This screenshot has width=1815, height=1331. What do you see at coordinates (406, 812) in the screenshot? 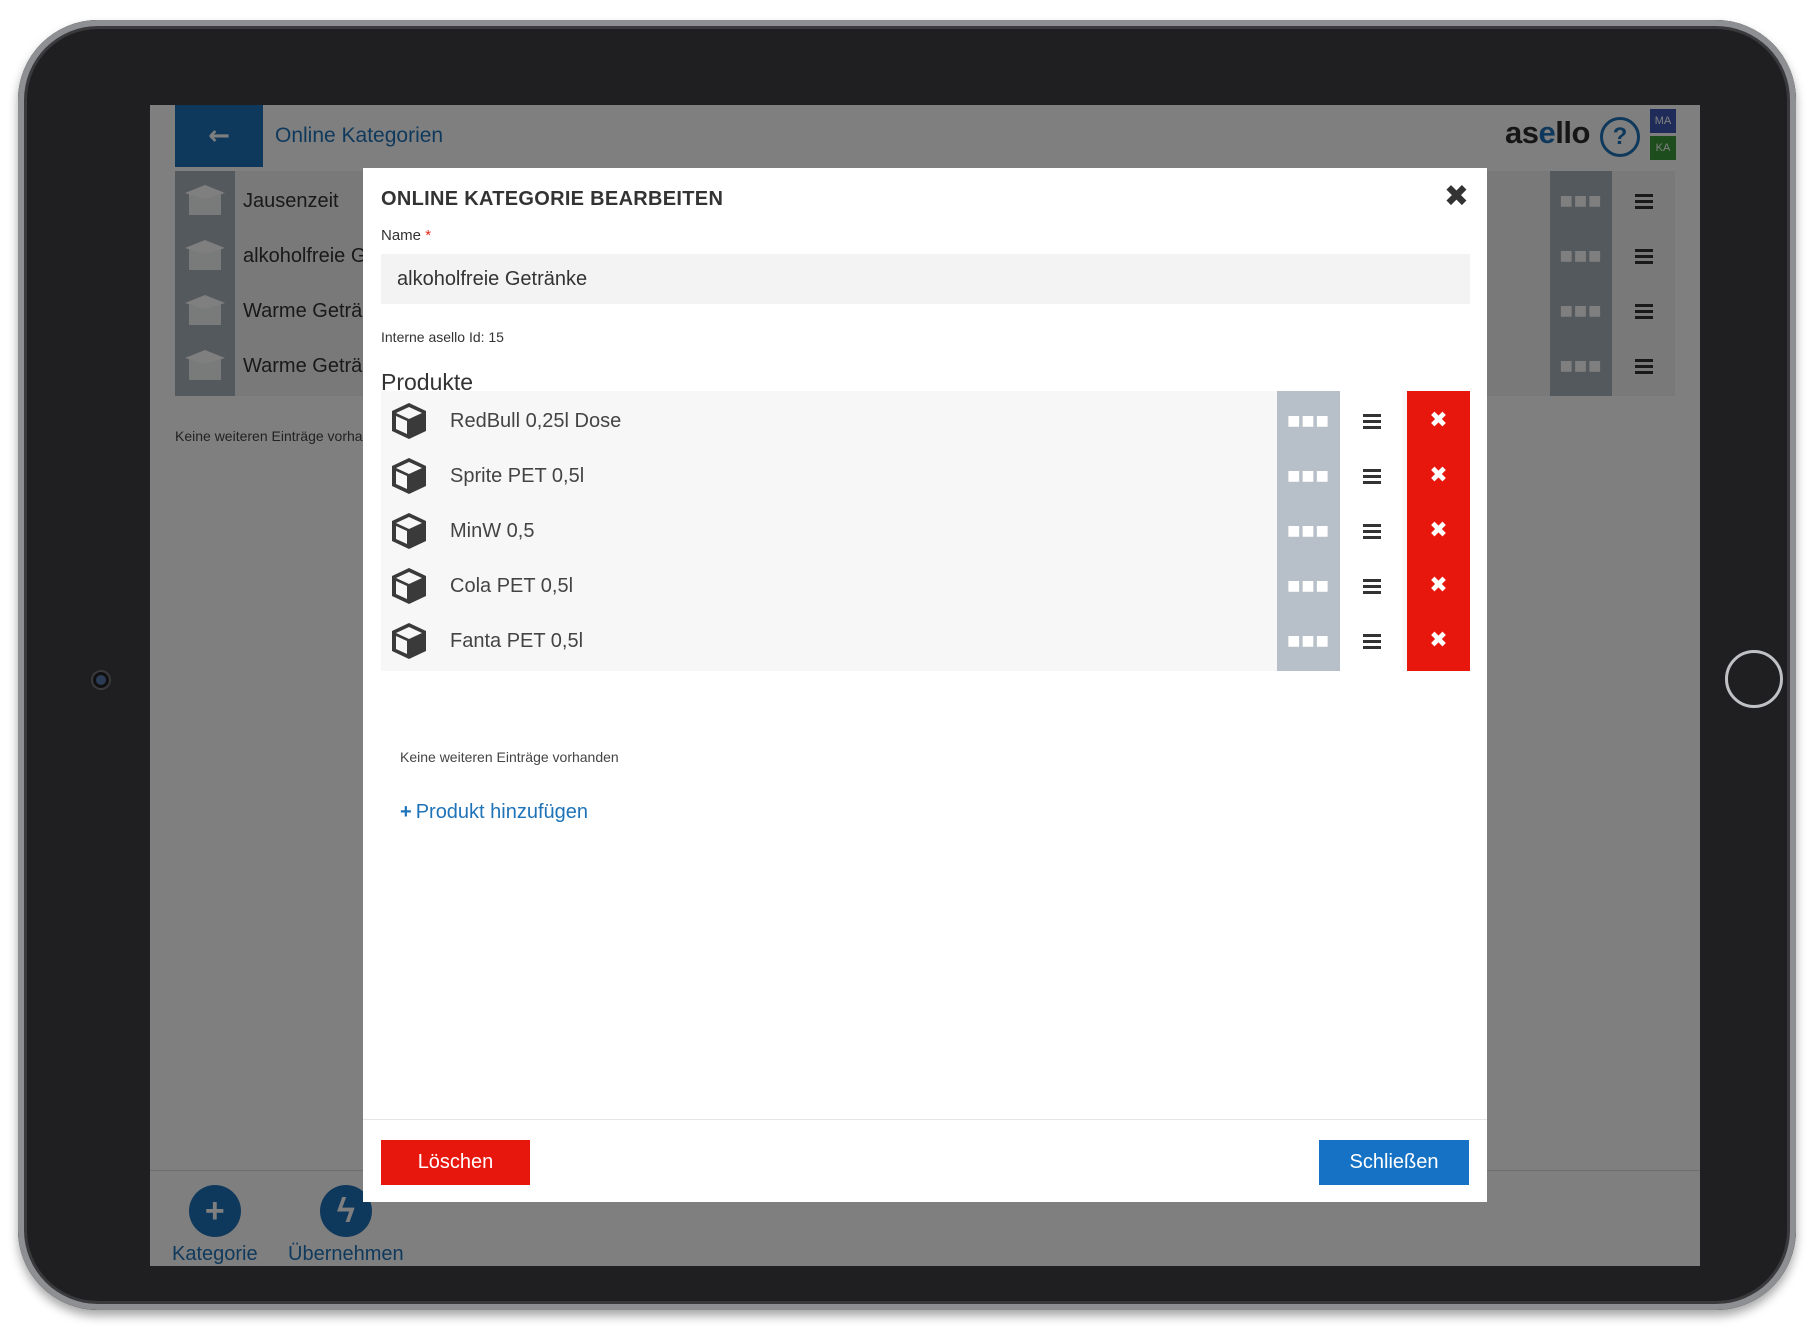
I see `plus-icon: +` at bounding box center [406, 812].